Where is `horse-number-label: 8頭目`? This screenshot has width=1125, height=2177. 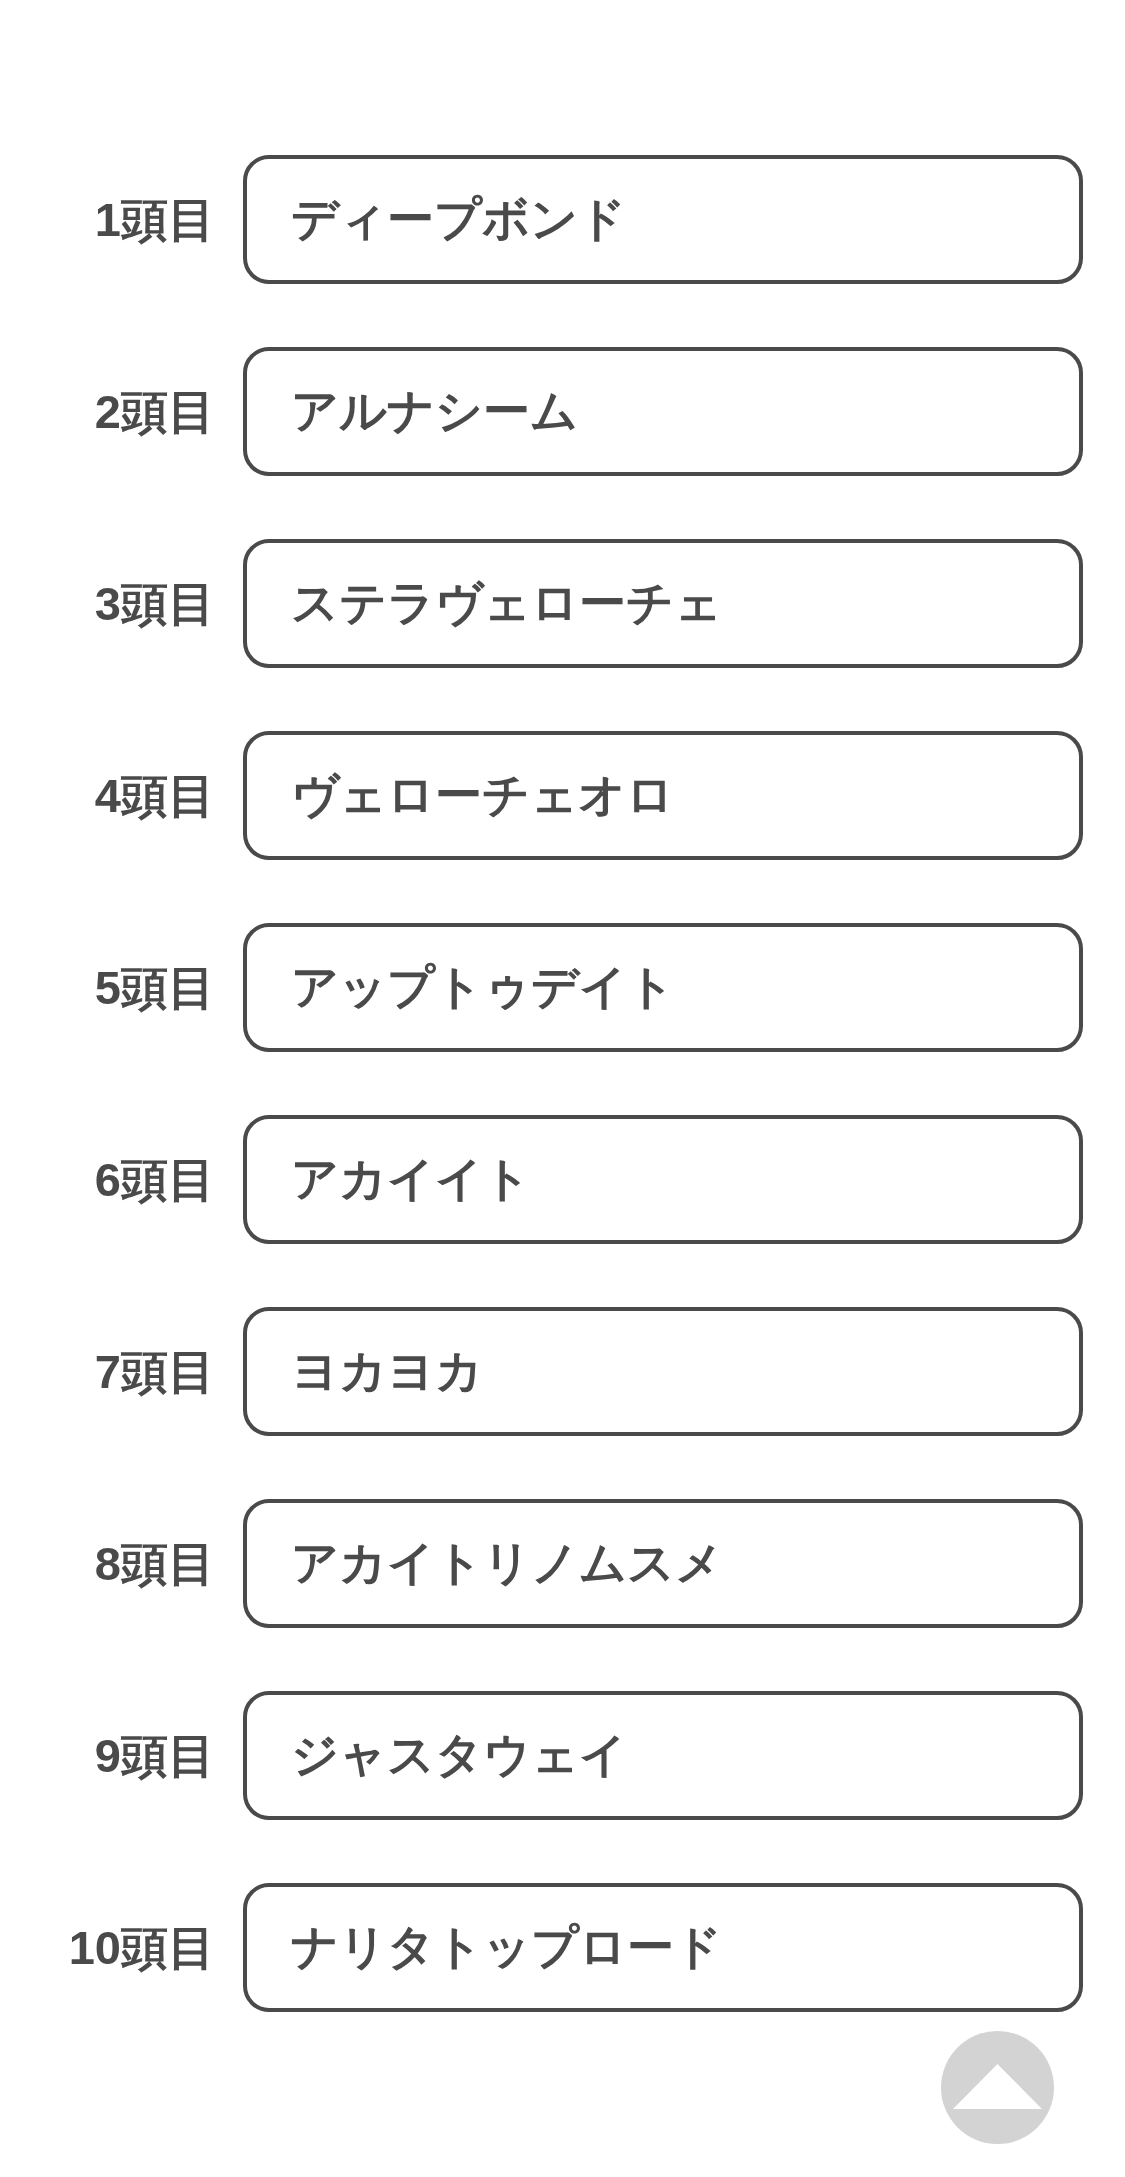
horse-number-label: 8頭目 is located at coordinates (154, 1563).